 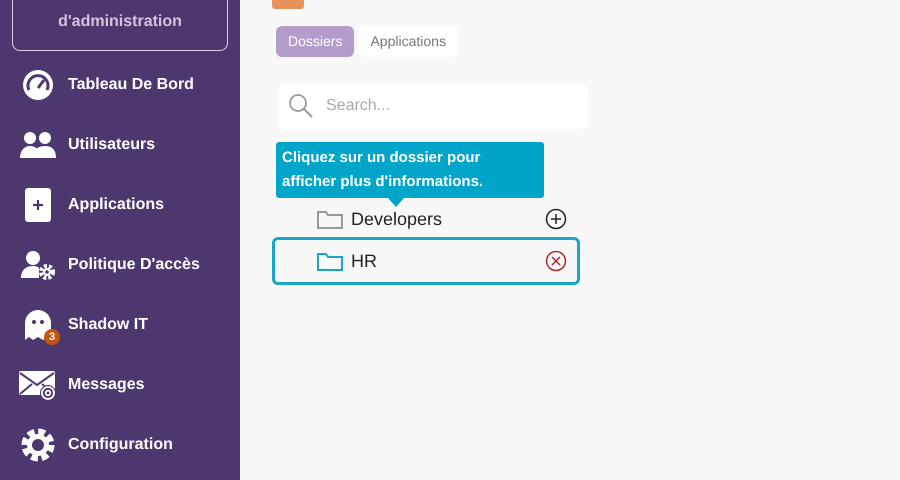 What do you see at coordinates (38, 445) in the screenshot?
I see `settings-icon` at bounding box center [38, 445].